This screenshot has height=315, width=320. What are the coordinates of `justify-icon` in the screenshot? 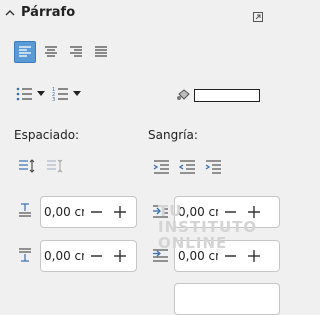 It's located at (101, 51).